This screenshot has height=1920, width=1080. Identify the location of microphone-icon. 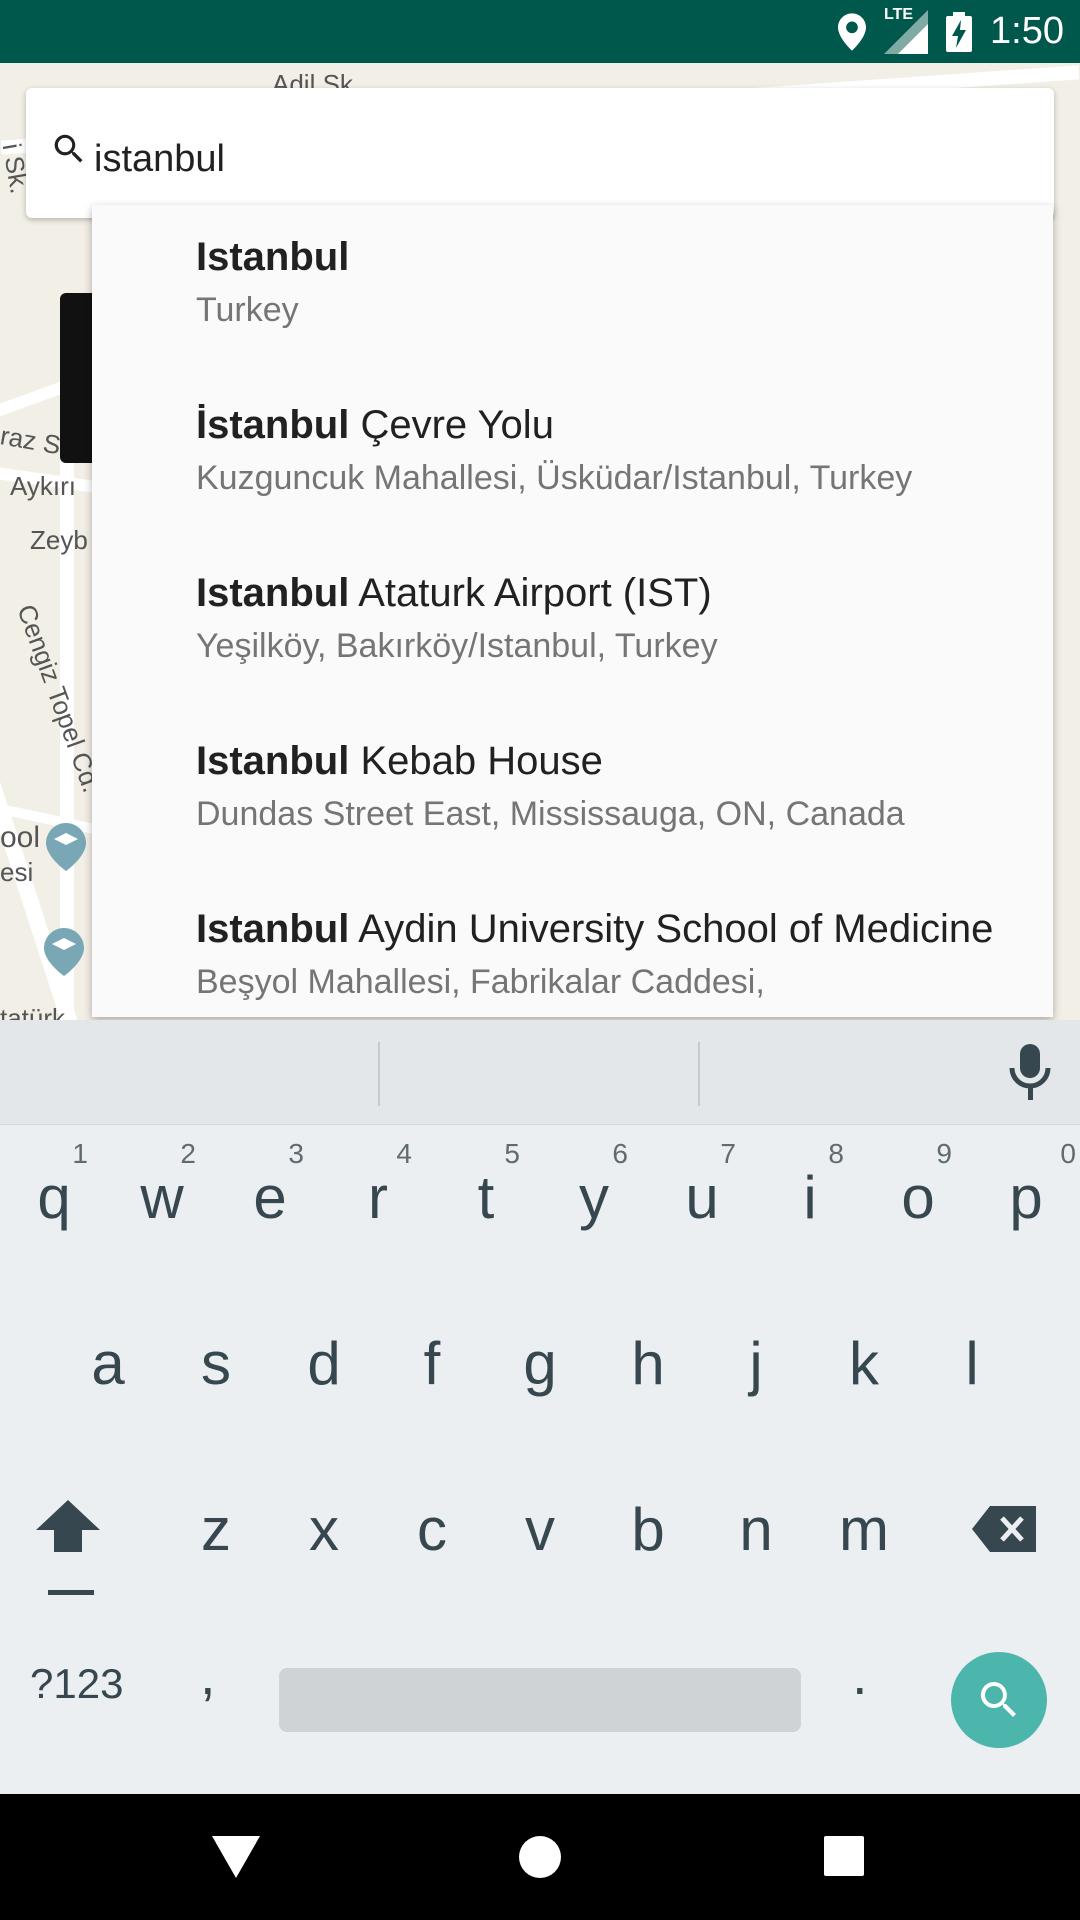
(1030, 1074).